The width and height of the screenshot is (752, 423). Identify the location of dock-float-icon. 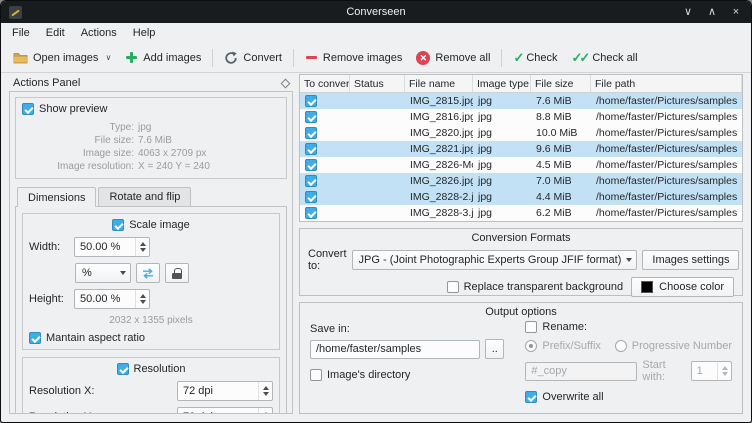
(285, 83).